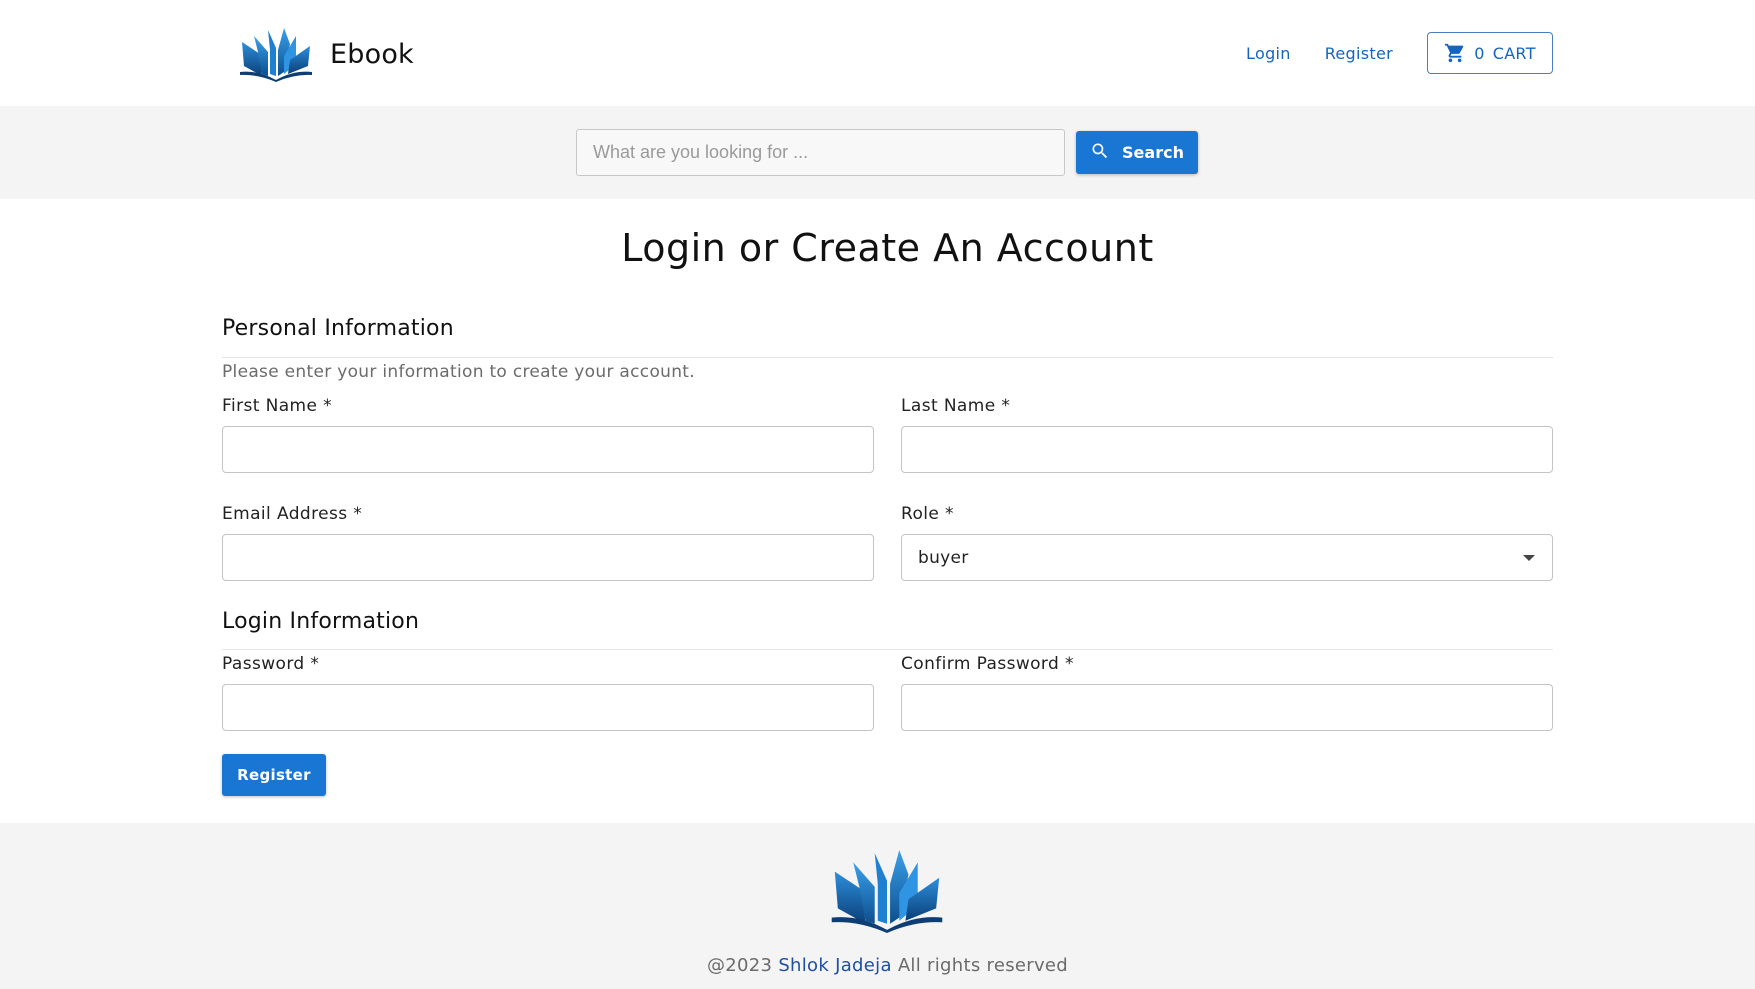  Describe the element at coordinates (834, 965) in the screenshot. I see `footer-author-link: Shlok Jadeja` at that location.